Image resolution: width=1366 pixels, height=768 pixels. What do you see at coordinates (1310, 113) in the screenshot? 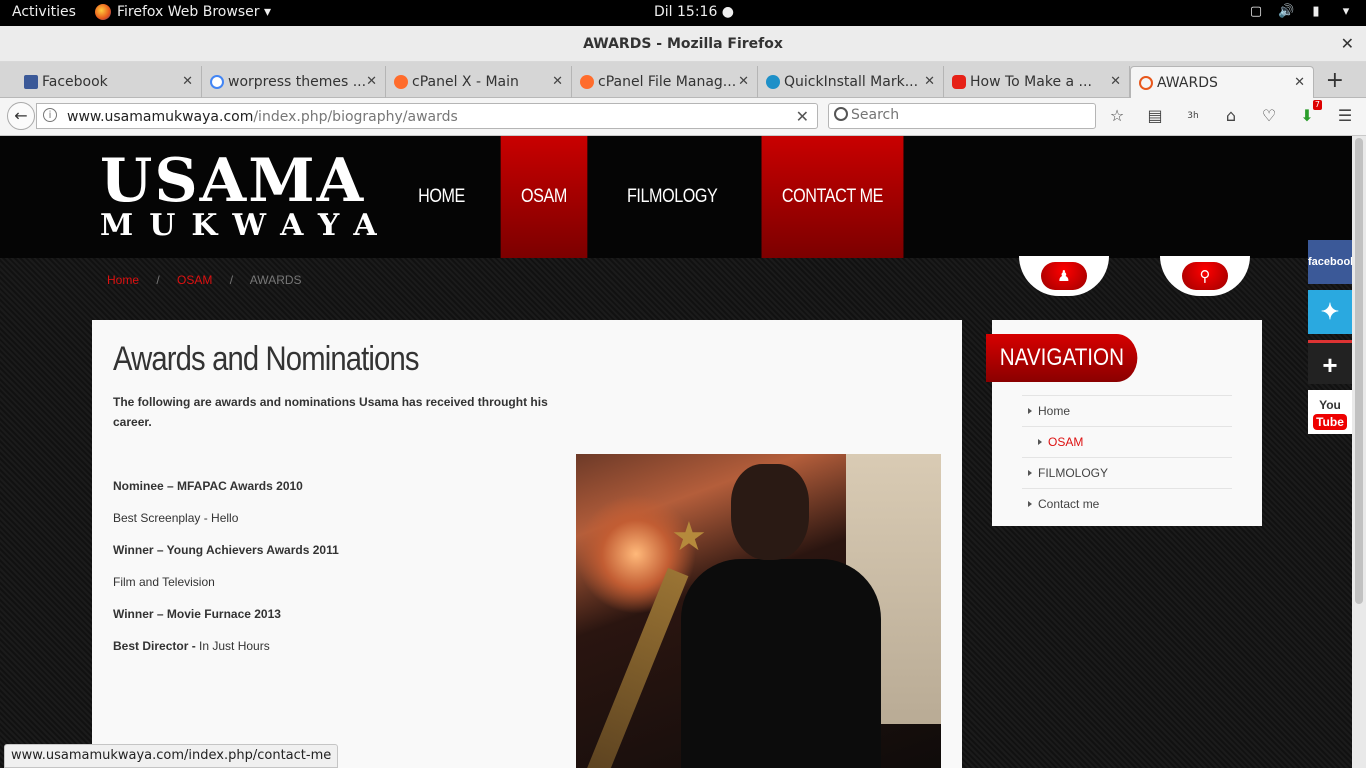
I see `download-icon: ⬇ 7` at bounding box center [1310, 113].